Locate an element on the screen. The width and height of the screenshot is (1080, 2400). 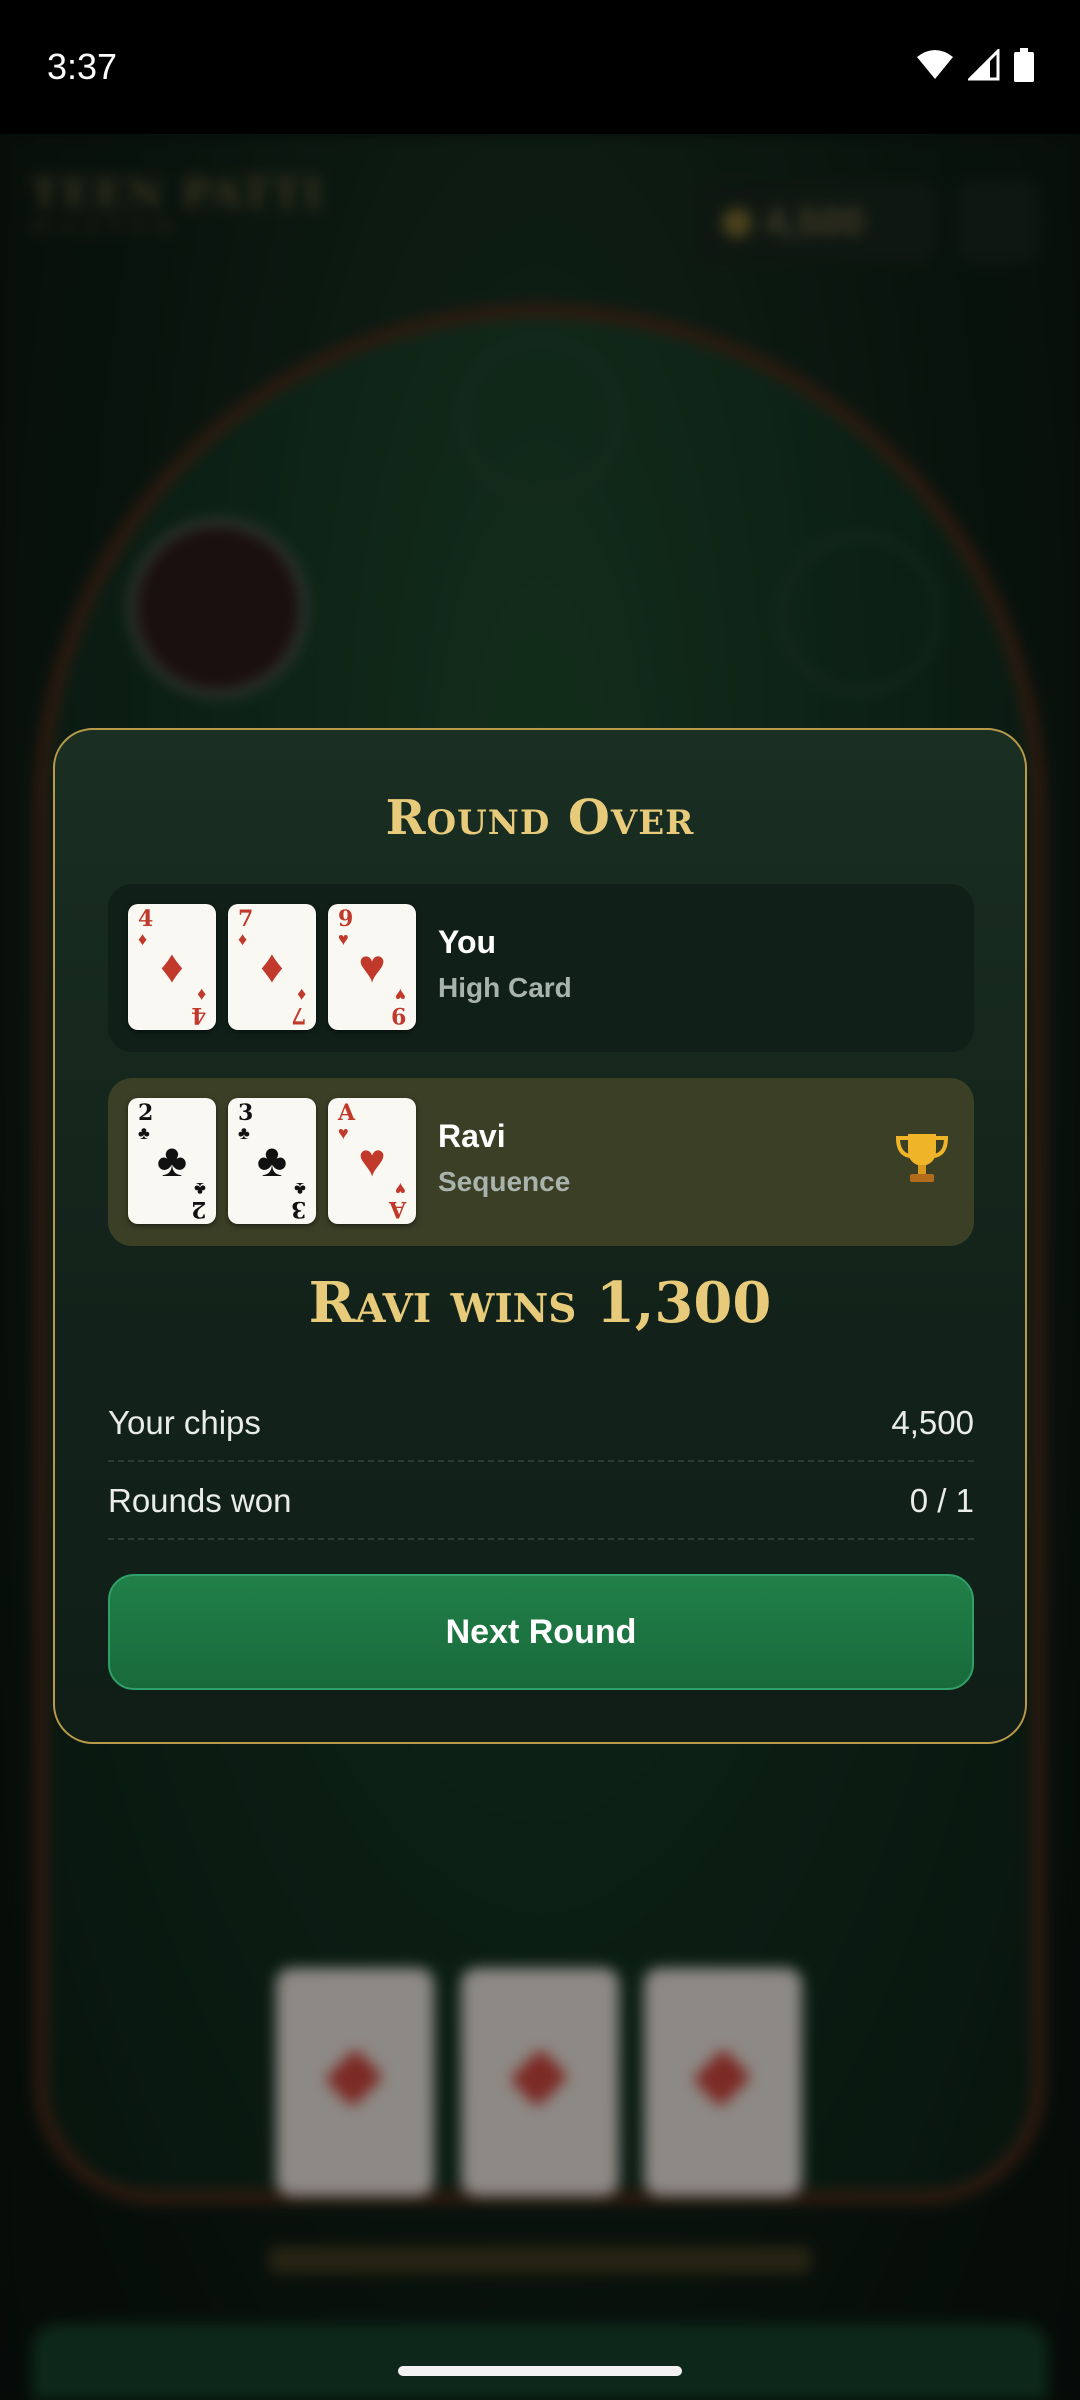
hand-type: High Card is located at coordinates (505, 987).